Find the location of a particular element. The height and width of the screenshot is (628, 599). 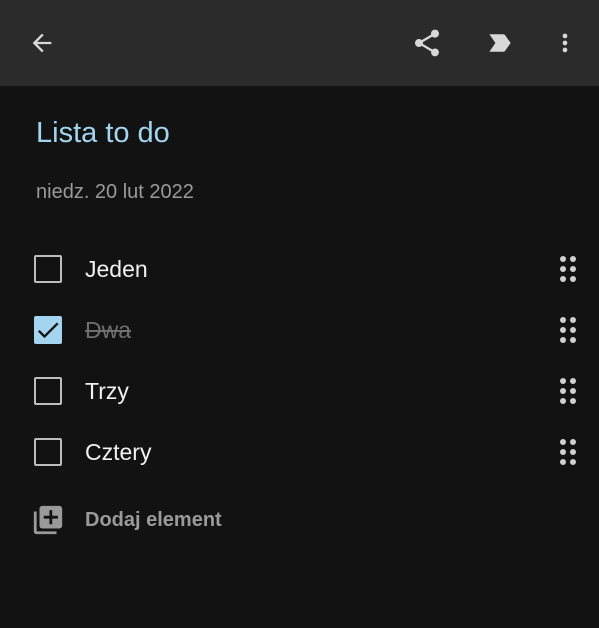

add-item-icon is located at coordinates (48, 520).